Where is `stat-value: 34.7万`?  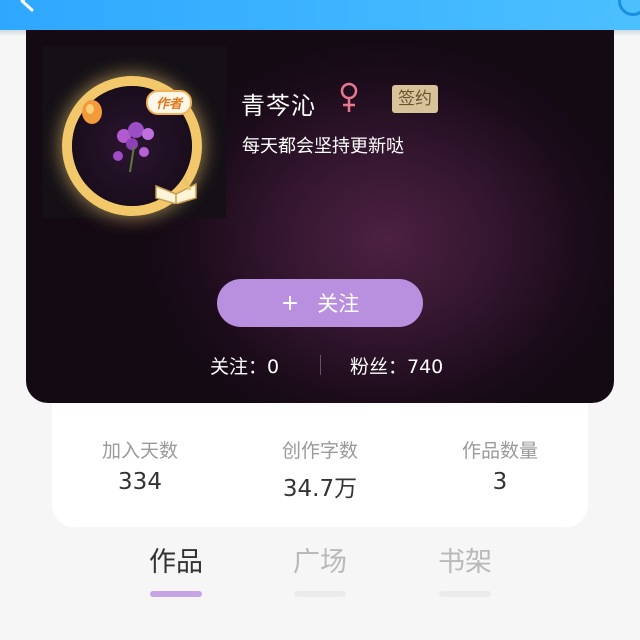
stat-value: 34.7万 is located at coordinates (320, 489).